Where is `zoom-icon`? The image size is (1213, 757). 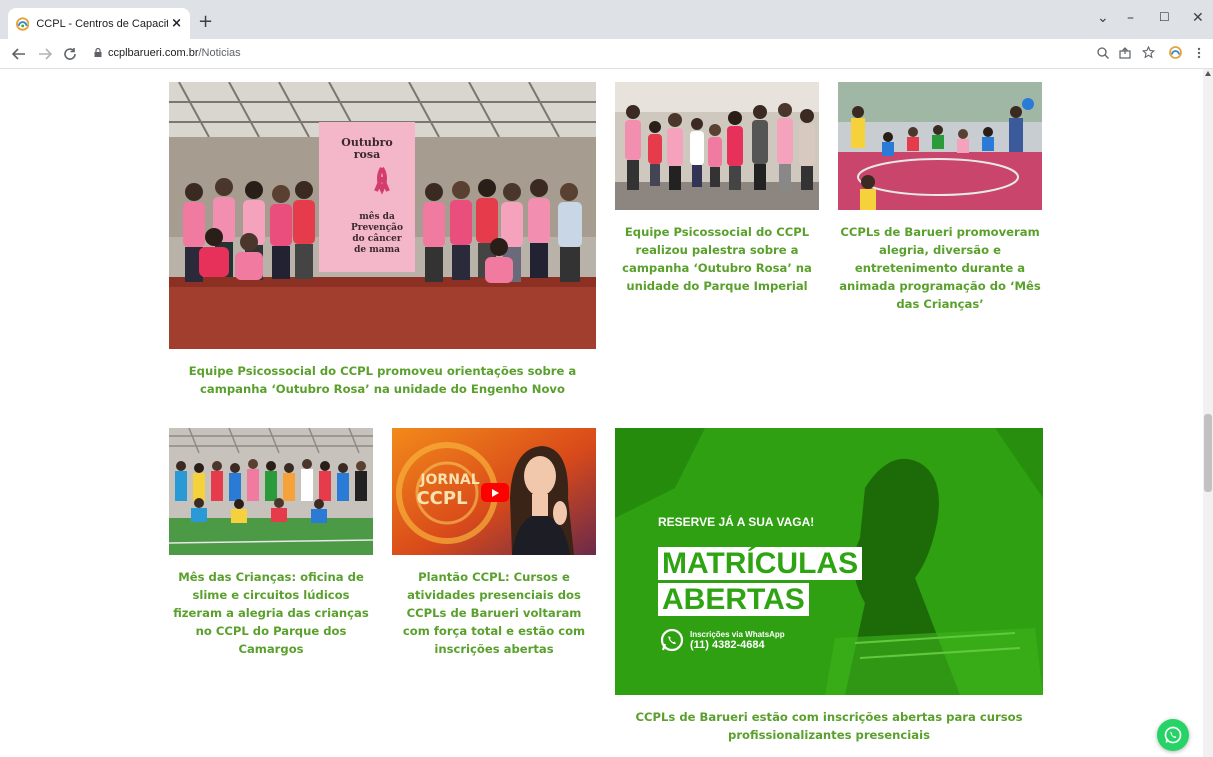
zoom-icon is located at coordinates (1103, 53).